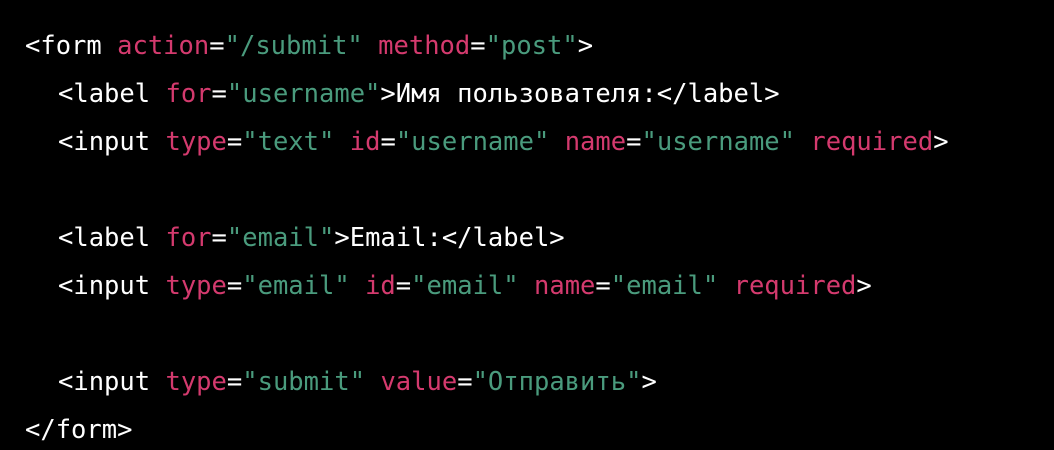 The width and height of the screenshot is (1054, 450). Describe the element at coordinates (79, 430) in the screenshot. I see `tag-token: </form>` at that location.